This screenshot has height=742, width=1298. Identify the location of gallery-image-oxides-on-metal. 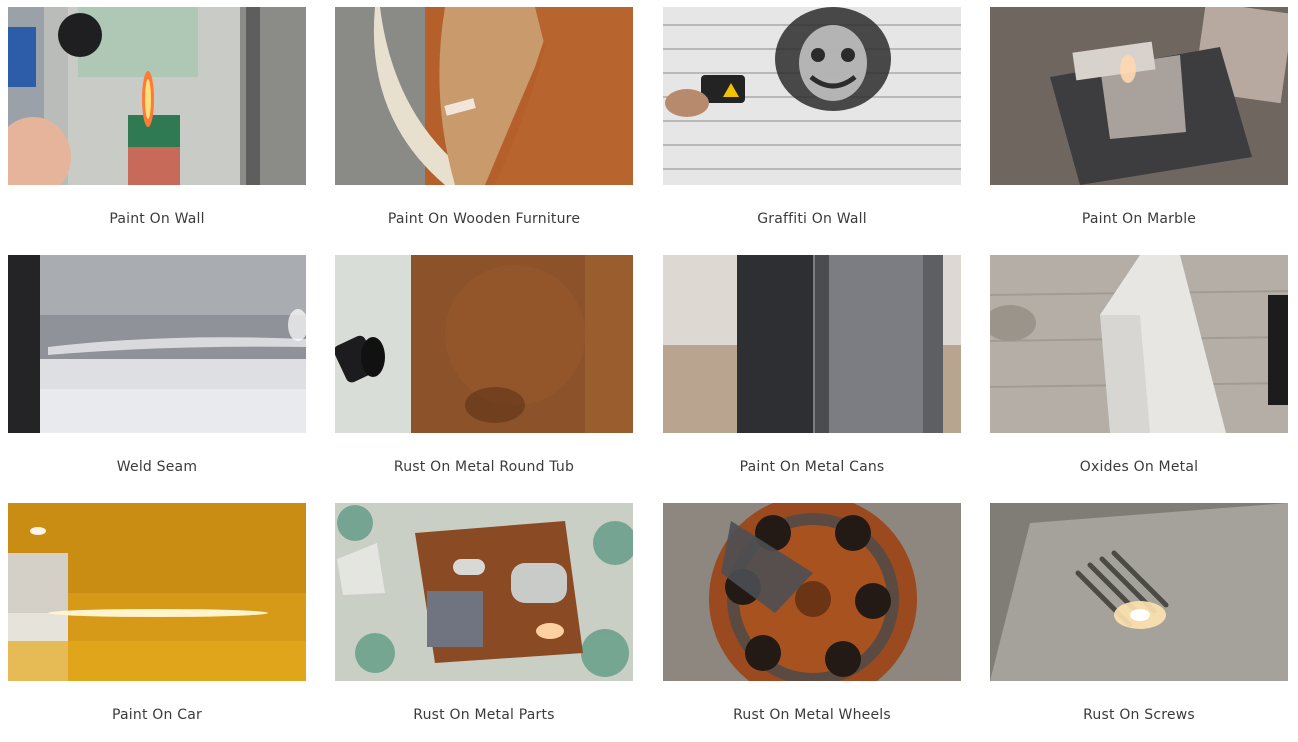
(1139, 344).